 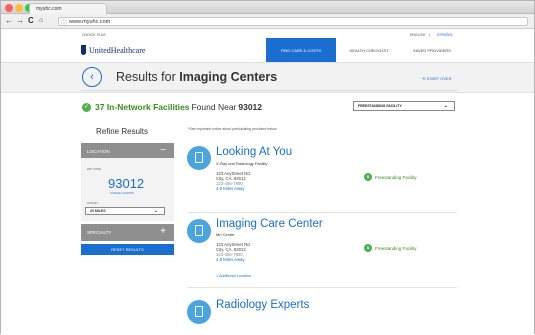 What do you see at coordinates (9, 8) in the screenshot?
I see `close-window-icon` at bounding box center [9, 8].